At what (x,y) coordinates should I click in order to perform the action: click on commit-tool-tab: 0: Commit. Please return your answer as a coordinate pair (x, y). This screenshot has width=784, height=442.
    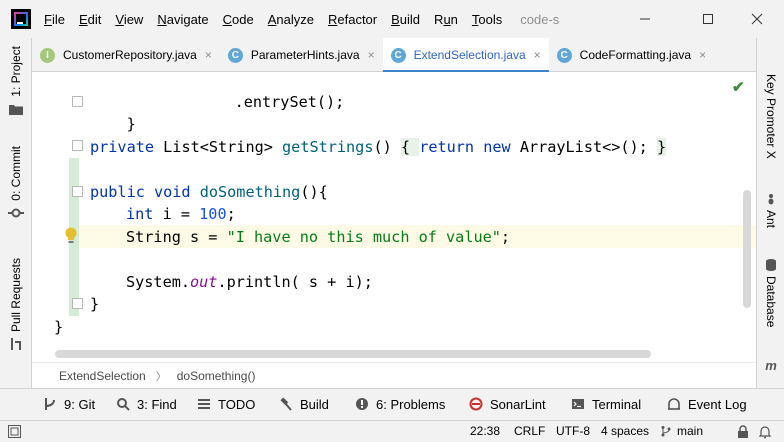
    Looking at the image, I should click on (16, 183).